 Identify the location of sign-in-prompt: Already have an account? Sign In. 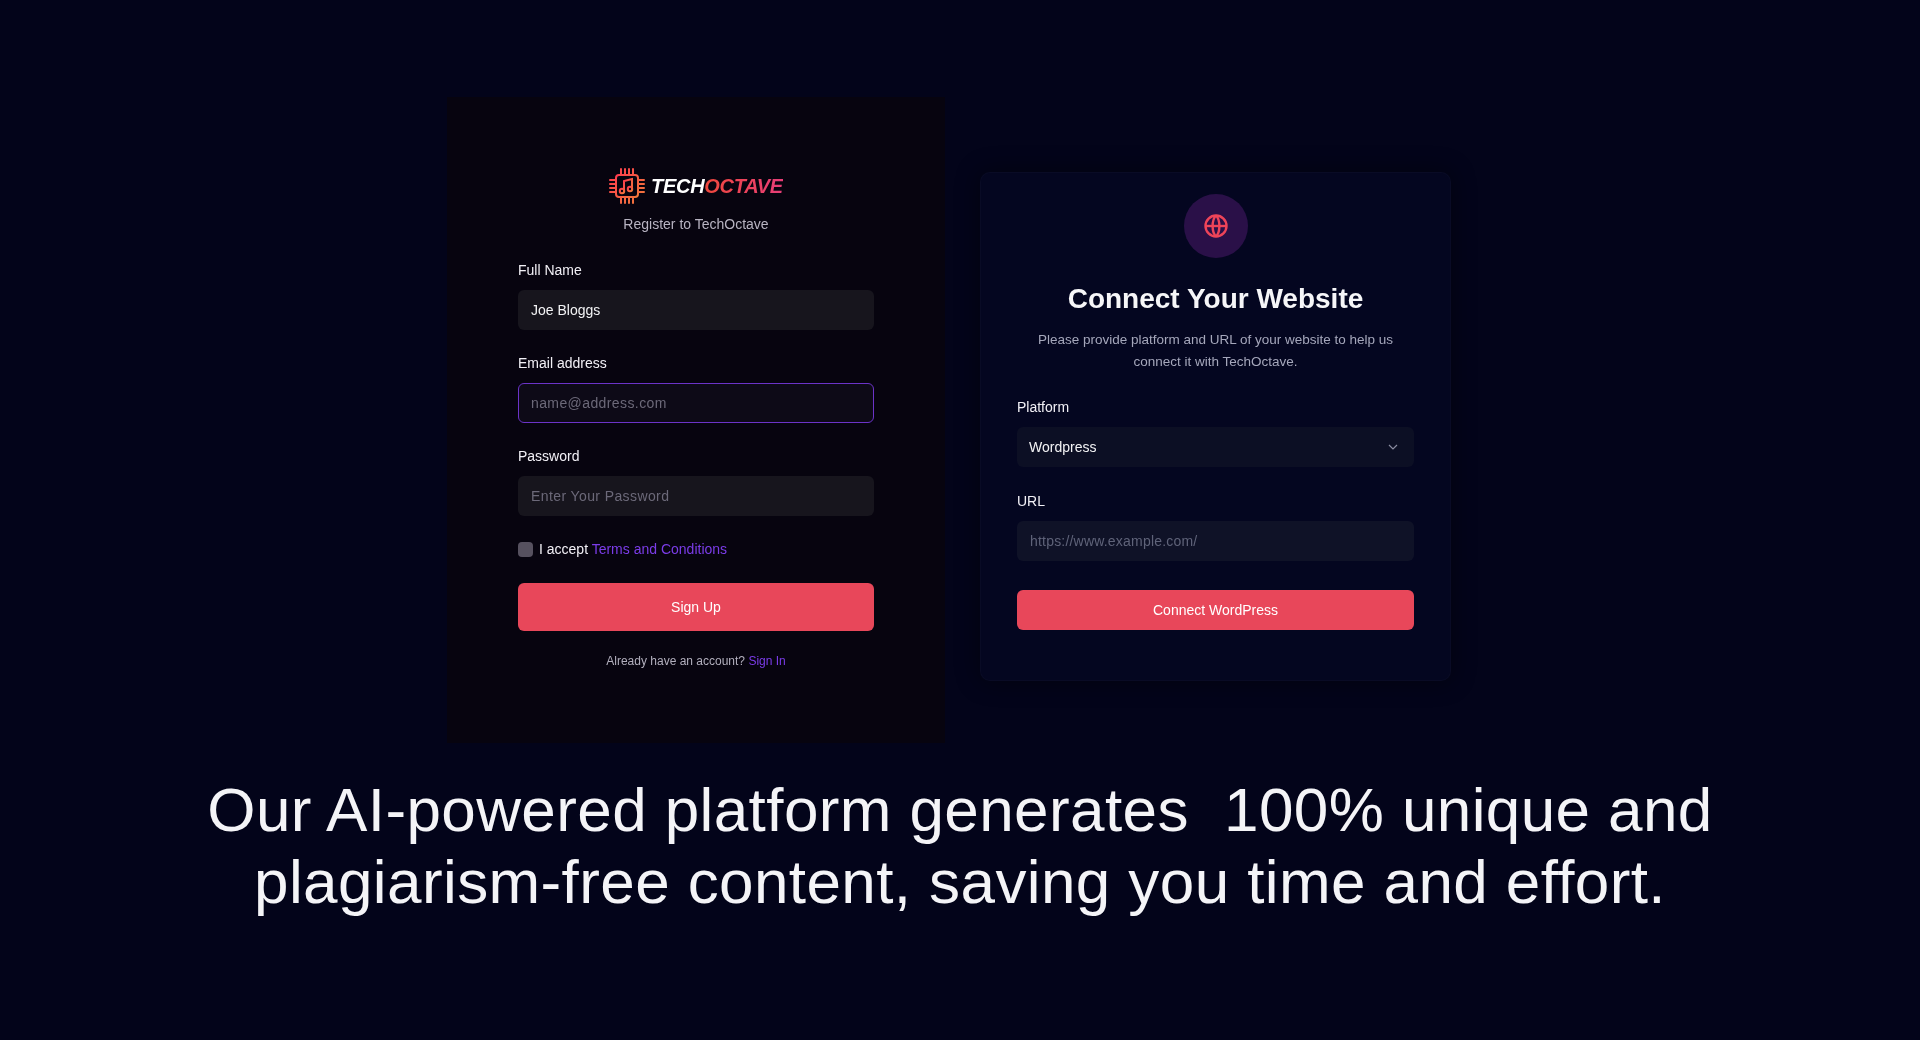
(696, 661).